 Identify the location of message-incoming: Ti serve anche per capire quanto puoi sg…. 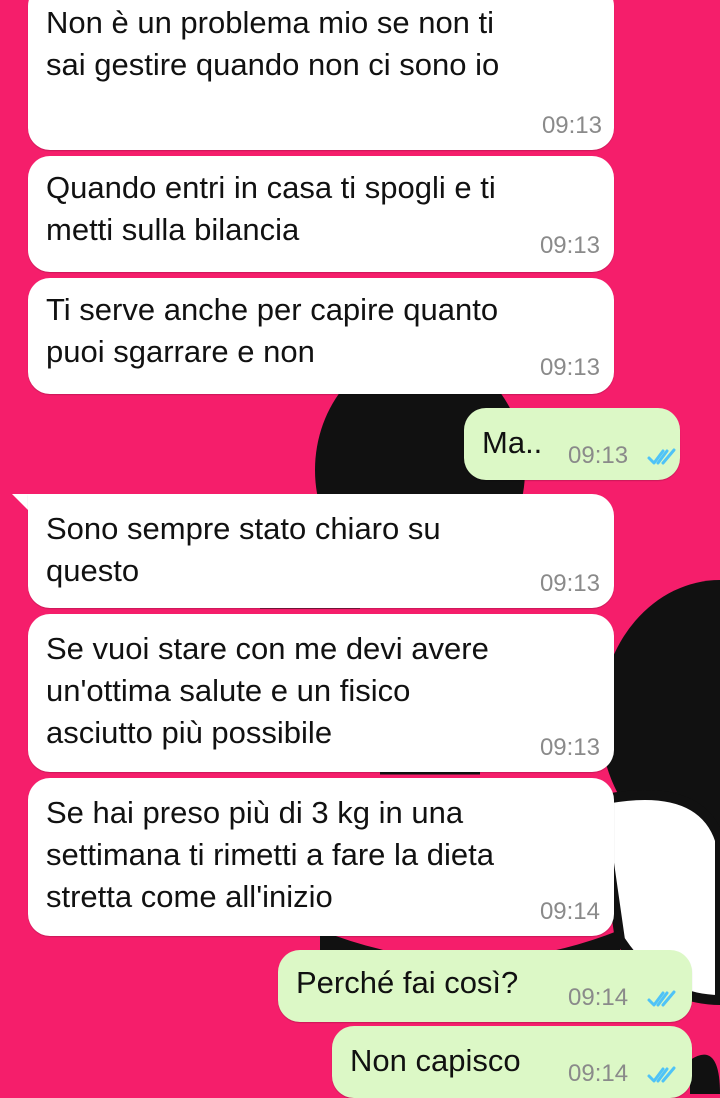
(321, 336).